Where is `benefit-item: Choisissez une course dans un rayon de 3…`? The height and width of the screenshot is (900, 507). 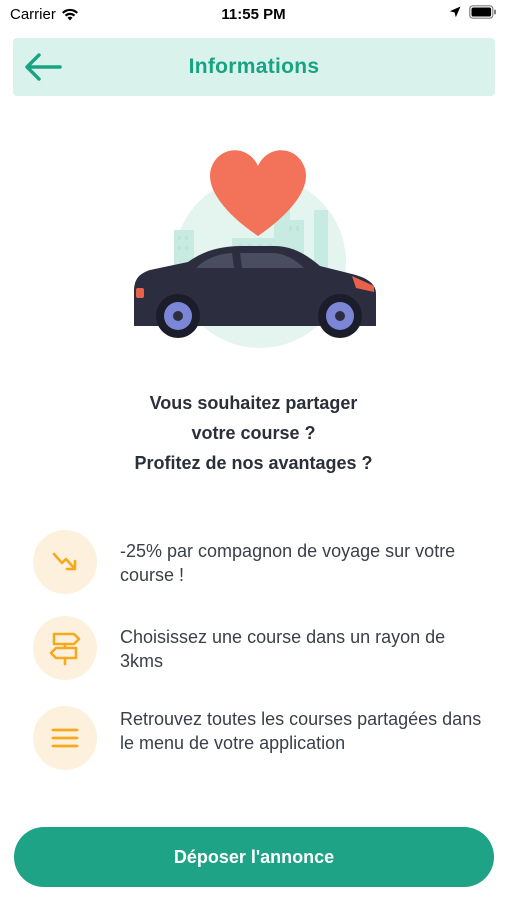
benefit-item: Choisissez une course dans un rayon de 3… is located at coordinates (258, 648).